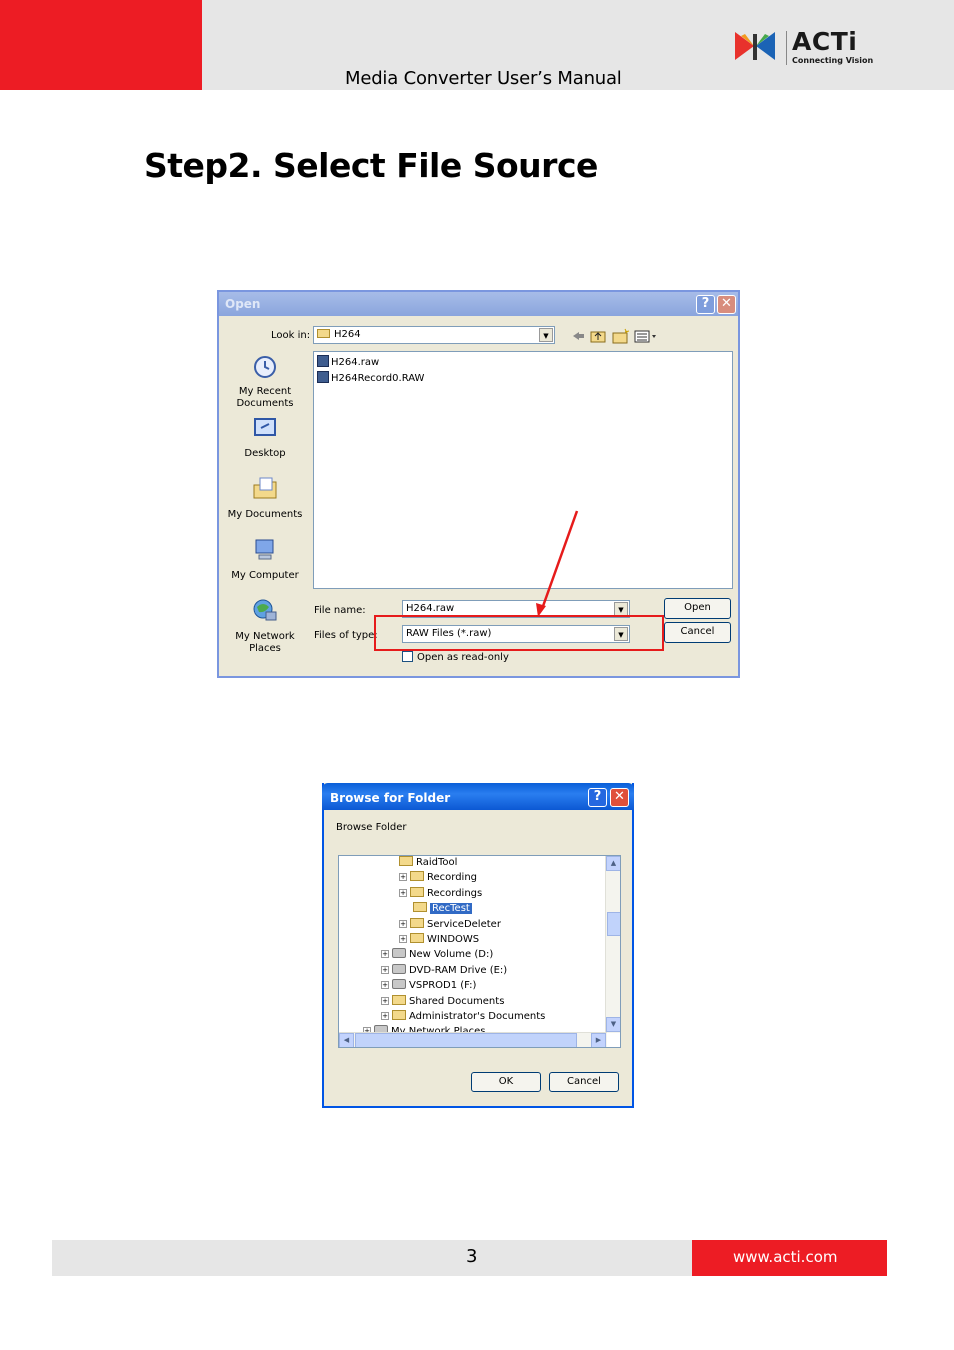 The width and height of the screenshot is (954, 1350). What do you see at coordinates (697, 608) in the screenshot?
I see `open-button: Open` at bounding box center [697, 608].